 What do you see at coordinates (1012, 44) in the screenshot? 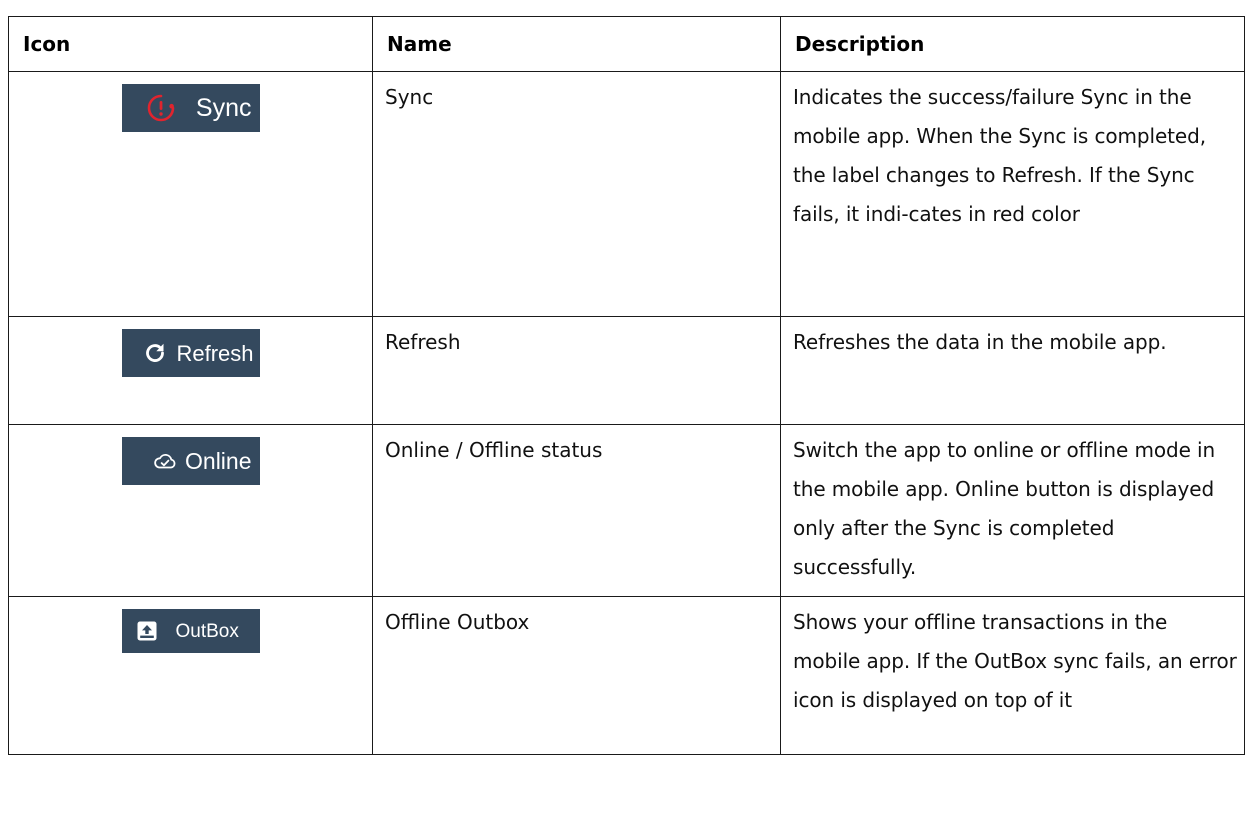
I see `header-description: Description` at bounding box center [1012, 44].